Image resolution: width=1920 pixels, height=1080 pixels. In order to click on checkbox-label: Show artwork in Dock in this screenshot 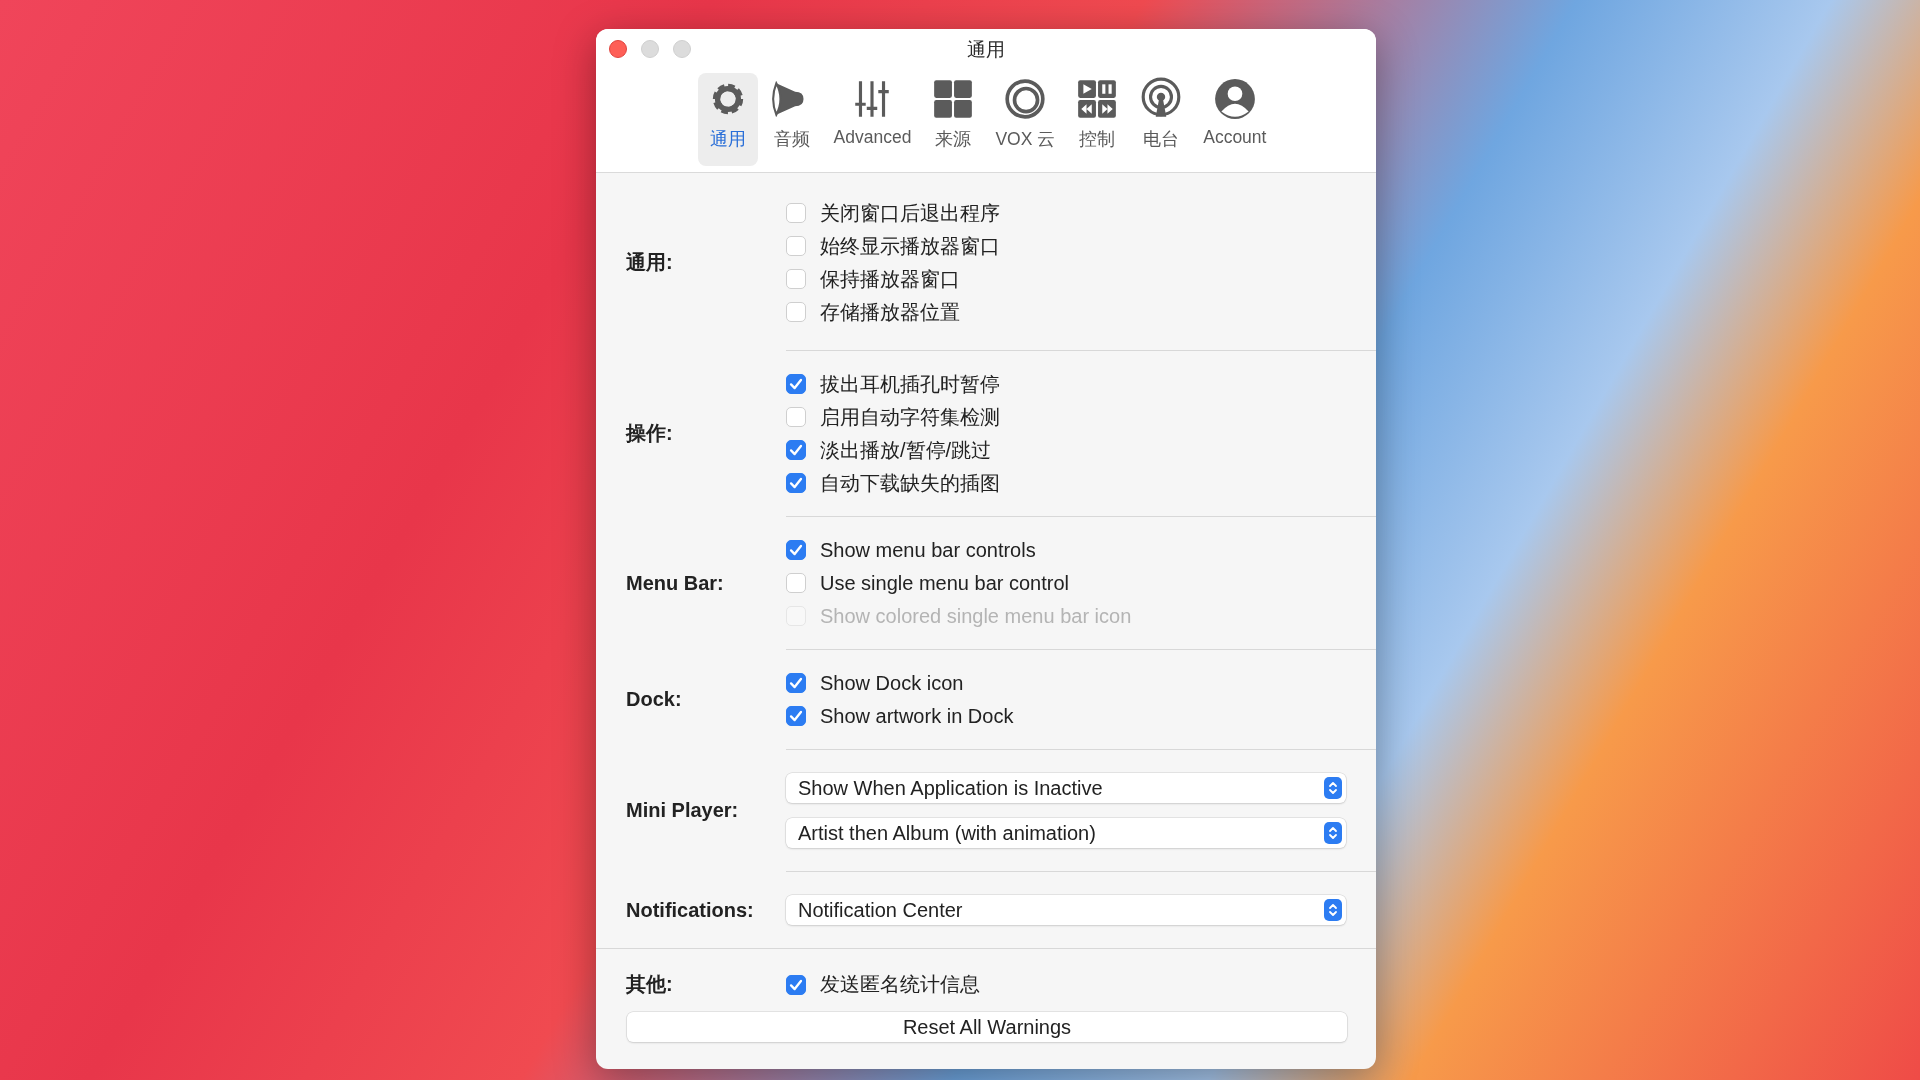, I will do `click(917, 716)`.